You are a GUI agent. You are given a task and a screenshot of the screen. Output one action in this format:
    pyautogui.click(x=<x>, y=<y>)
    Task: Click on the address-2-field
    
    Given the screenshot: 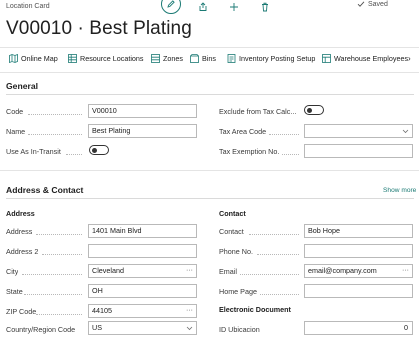 What is the action you would take?
    pyautogui.click(x=142, y=251)
    